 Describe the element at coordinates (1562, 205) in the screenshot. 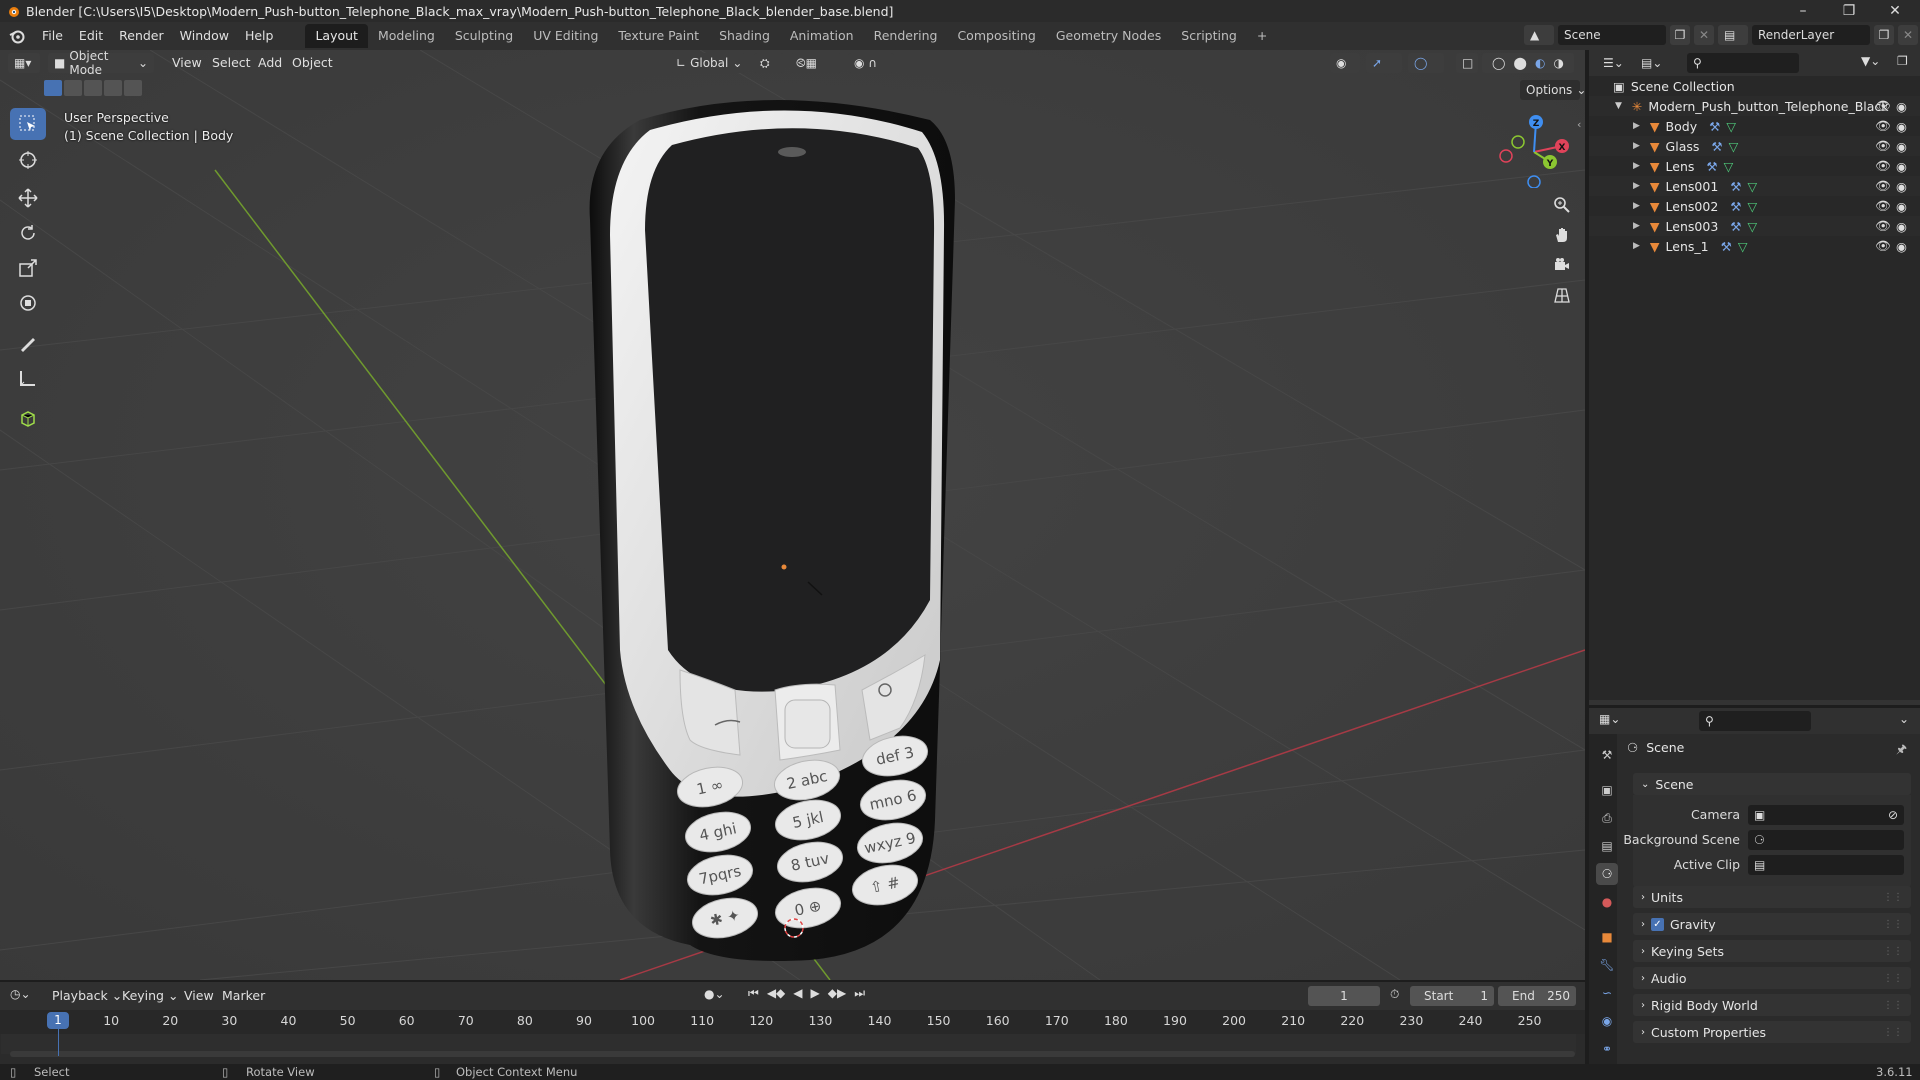

I see `zoom-icon` at that location.